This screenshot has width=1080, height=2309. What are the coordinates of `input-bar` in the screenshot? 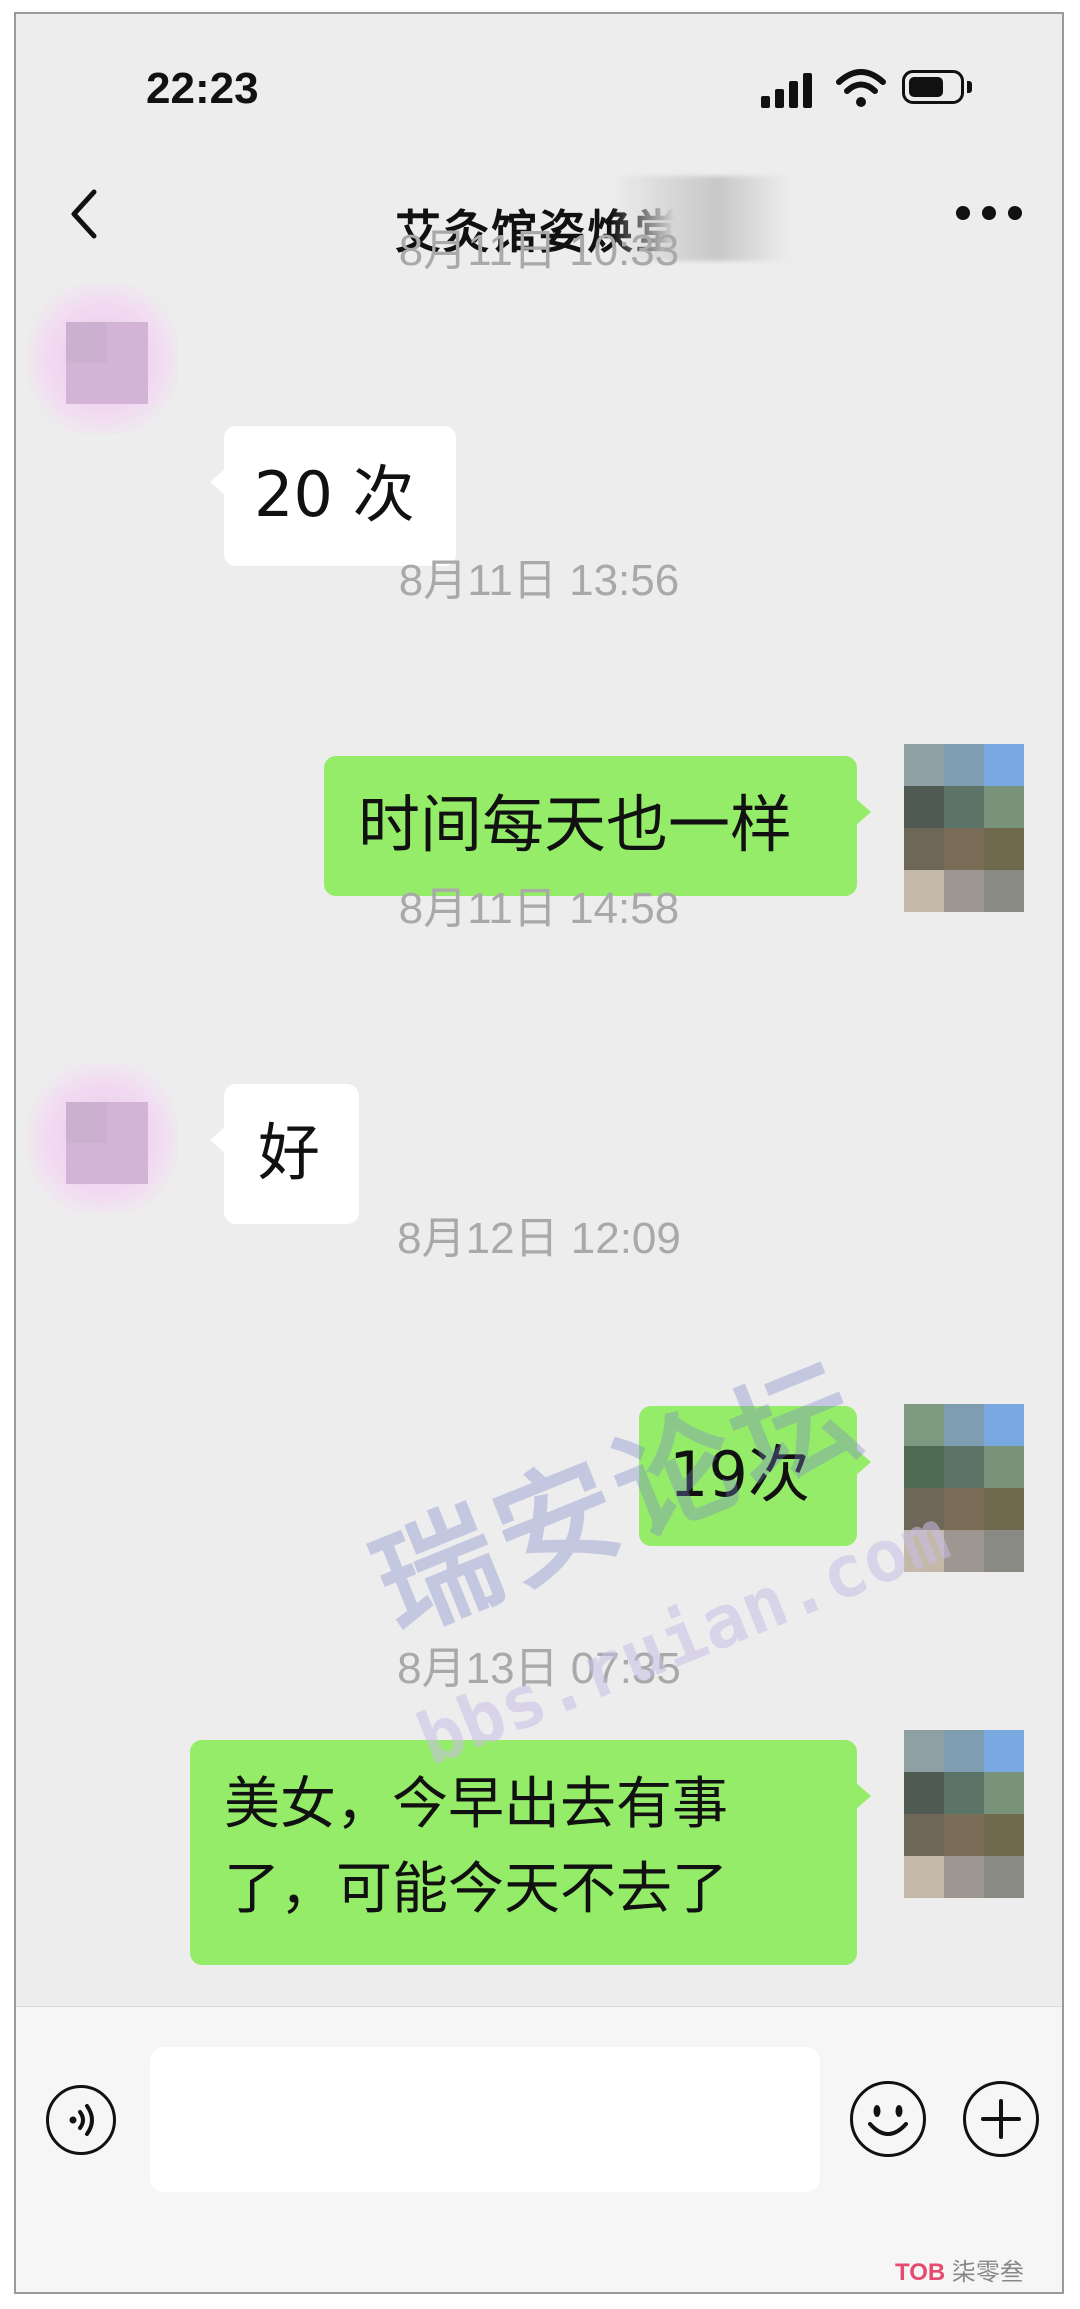 It's located at (539, 2149).